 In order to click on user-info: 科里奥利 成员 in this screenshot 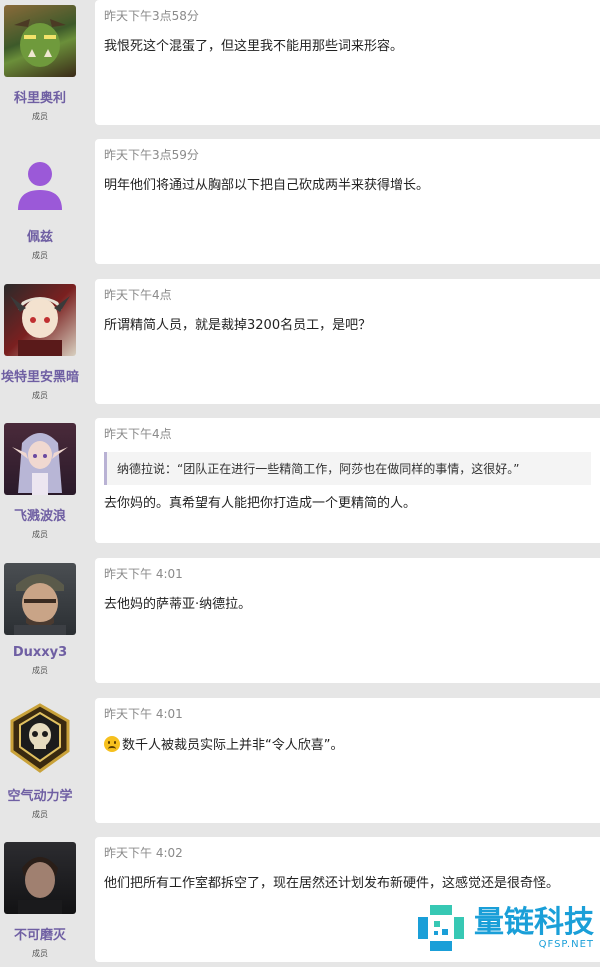, I will do `click(40, 65)`.